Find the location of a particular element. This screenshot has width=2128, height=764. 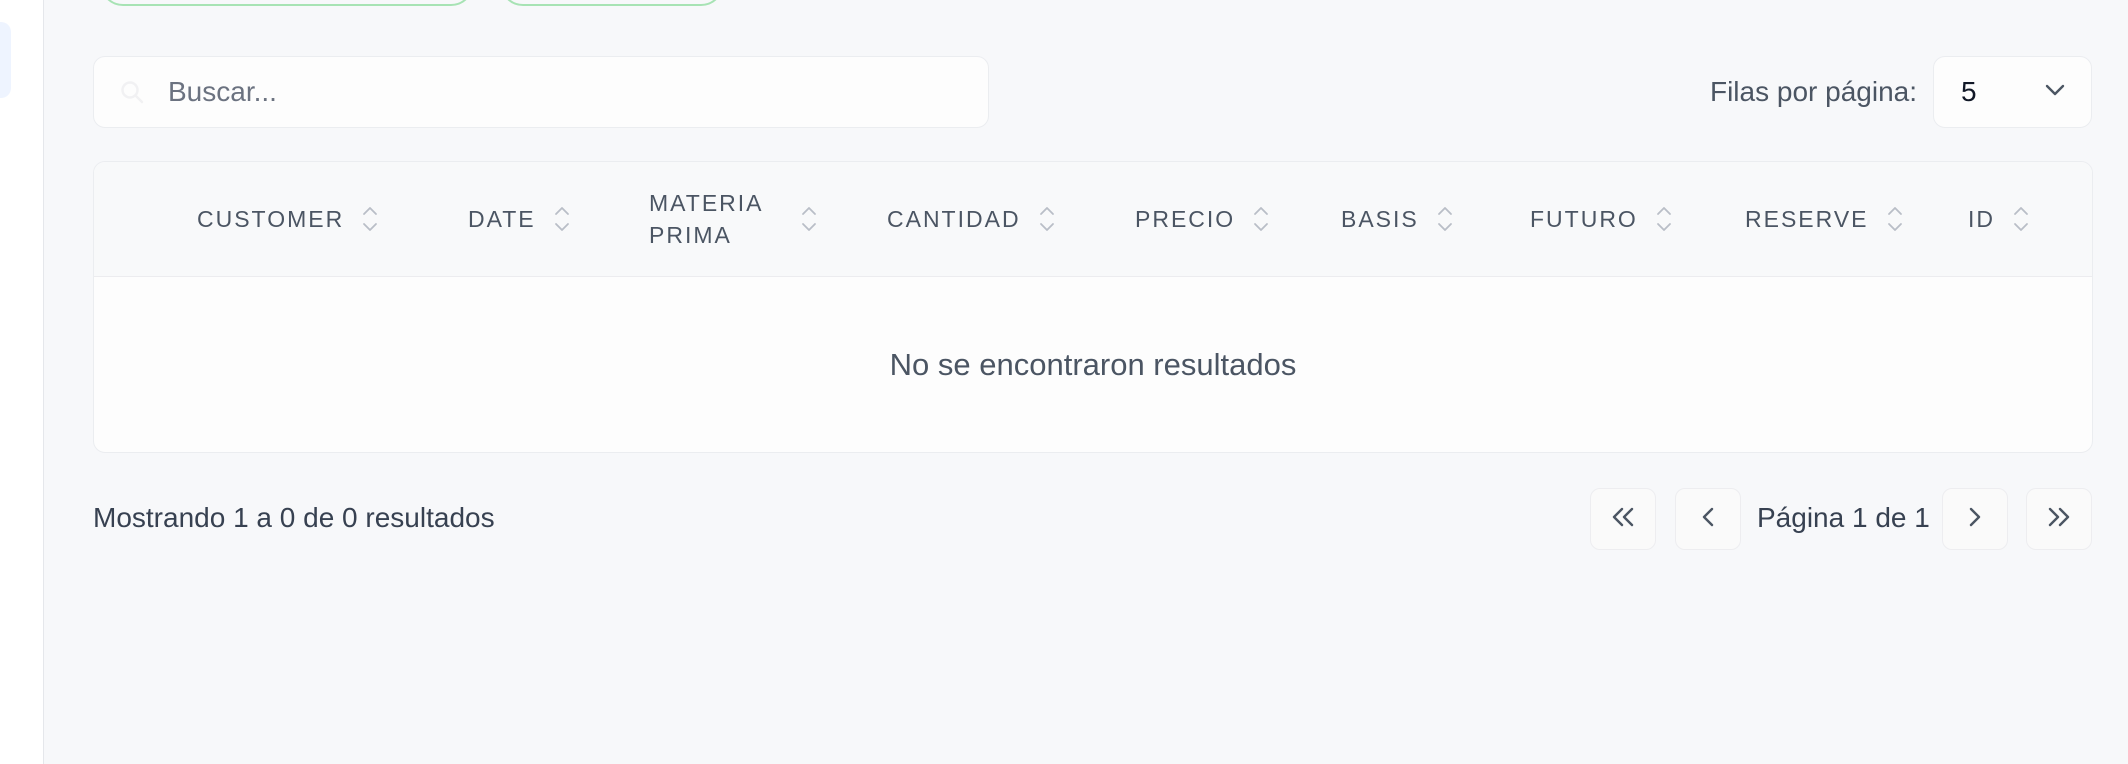

chevron-left-icon is located at coordinates (1708, 519).